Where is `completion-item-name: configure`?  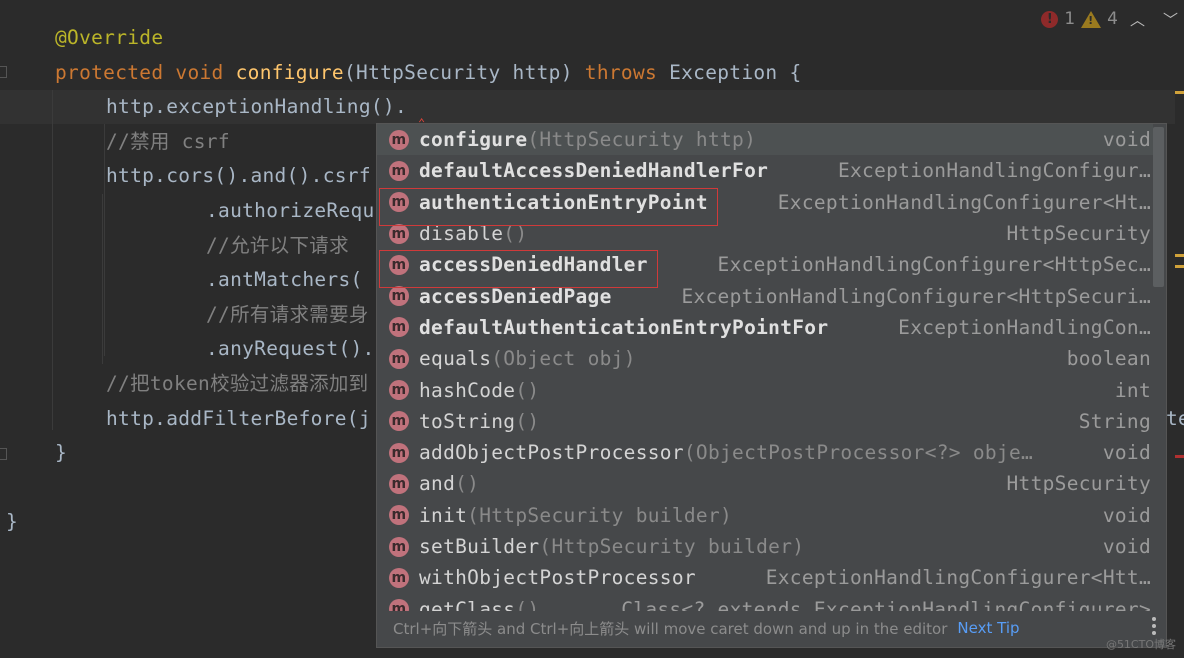 completion-item-name: configure is located at coordinates (473, 140).